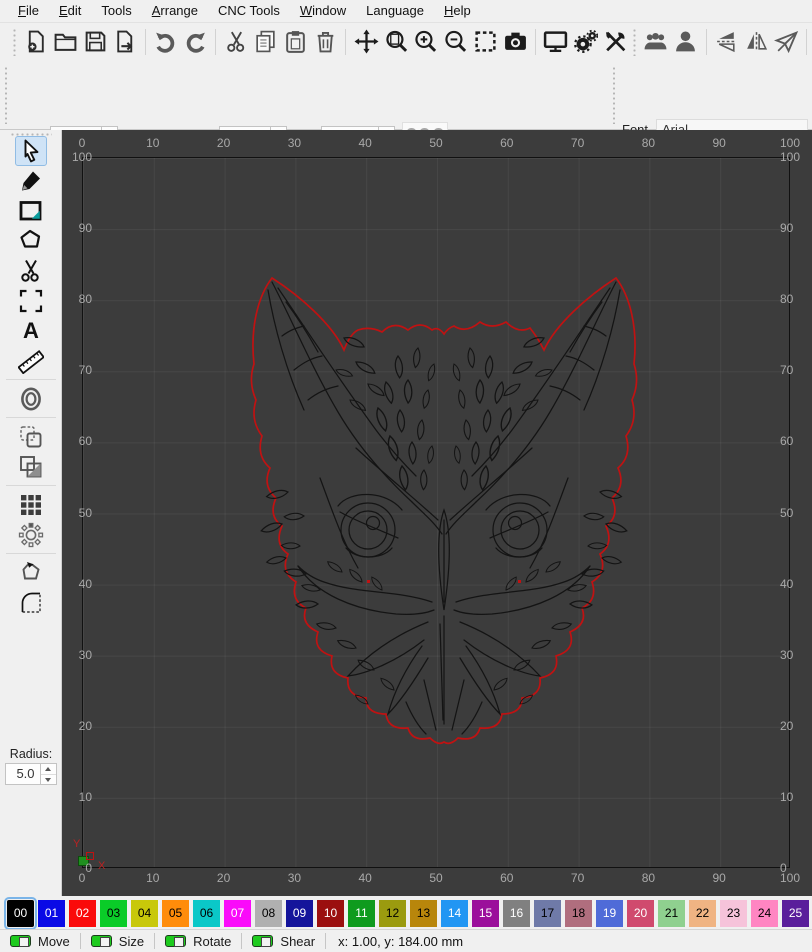  What do you see at coordinates (40, 941) in the screenshot?
I see `move-mode-toggle: Move` at bounding box center [40, 941].